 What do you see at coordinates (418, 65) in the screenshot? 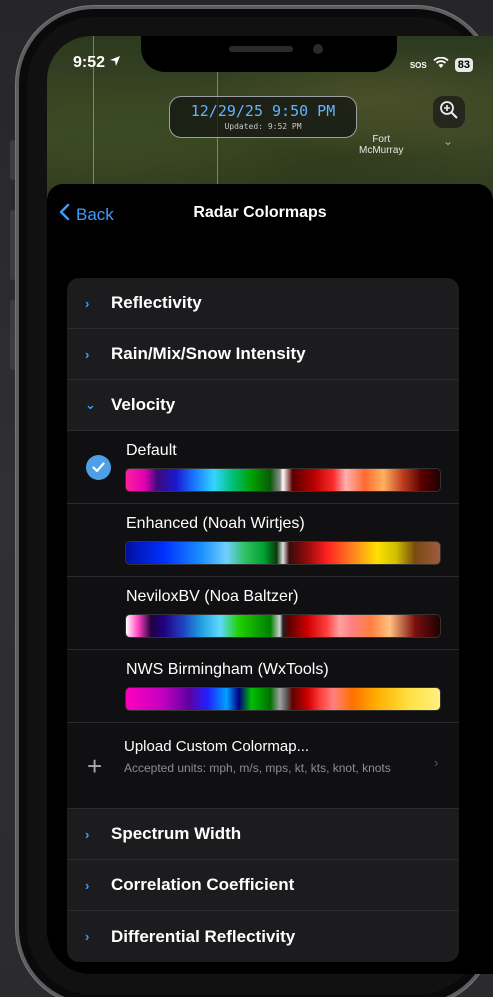
I see `sos-indicator: SOS` at bounding box center [418, 65].